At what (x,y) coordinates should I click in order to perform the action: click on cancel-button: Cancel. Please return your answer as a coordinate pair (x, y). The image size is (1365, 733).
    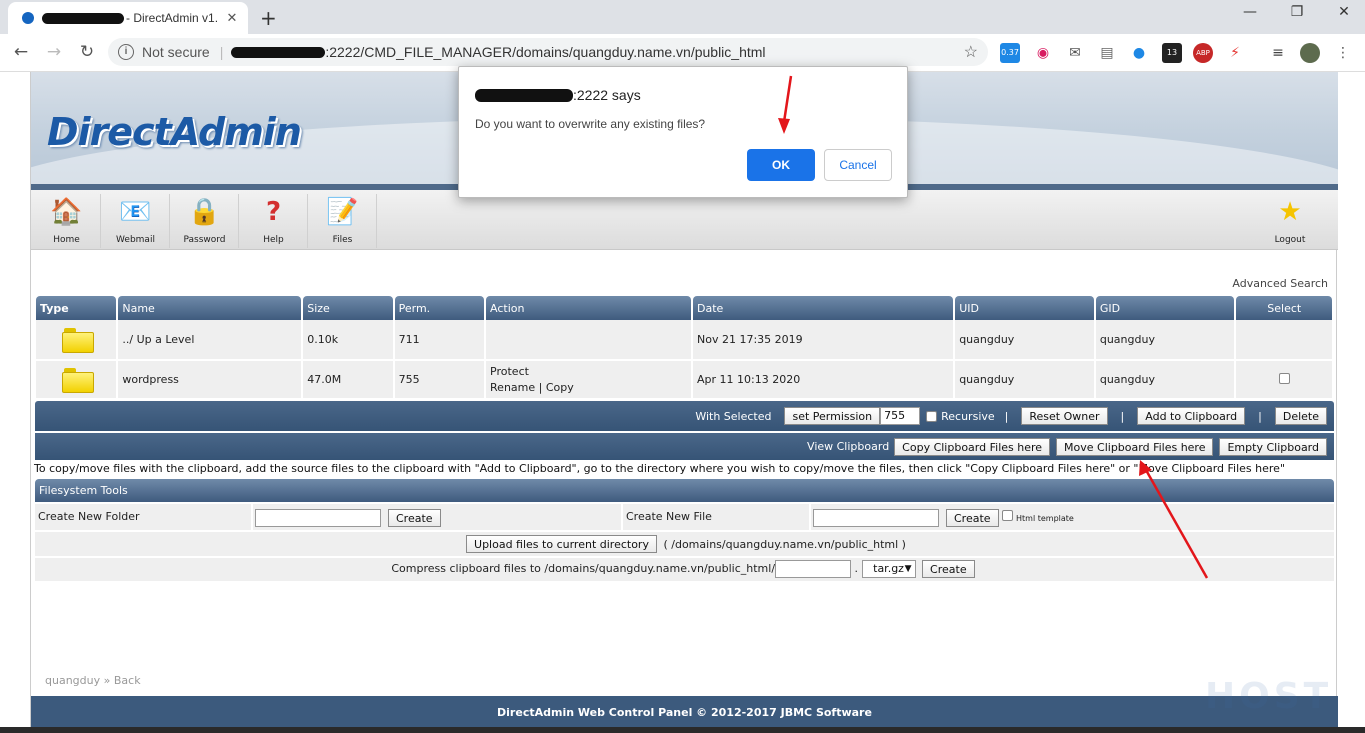
    Looking at the image, I should click on (858, 165).